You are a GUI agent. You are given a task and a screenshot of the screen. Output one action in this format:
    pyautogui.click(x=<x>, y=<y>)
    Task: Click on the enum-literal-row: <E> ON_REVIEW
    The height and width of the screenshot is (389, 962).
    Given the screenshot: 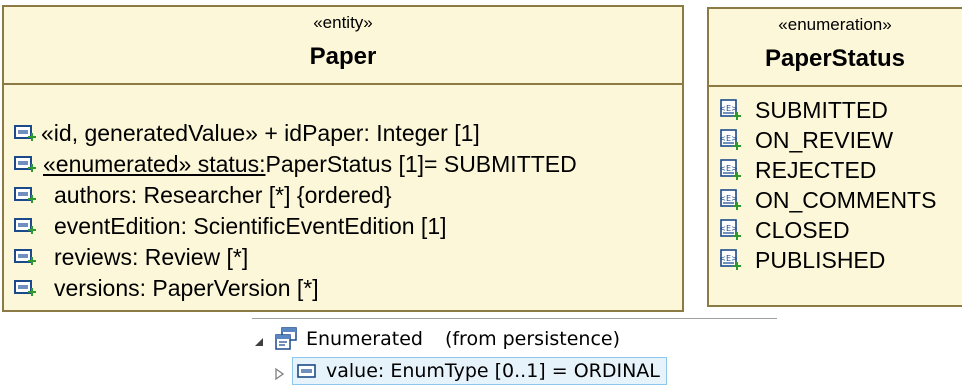 What is the action you would take?
    pyautogui.click(x=840, y=140)
    